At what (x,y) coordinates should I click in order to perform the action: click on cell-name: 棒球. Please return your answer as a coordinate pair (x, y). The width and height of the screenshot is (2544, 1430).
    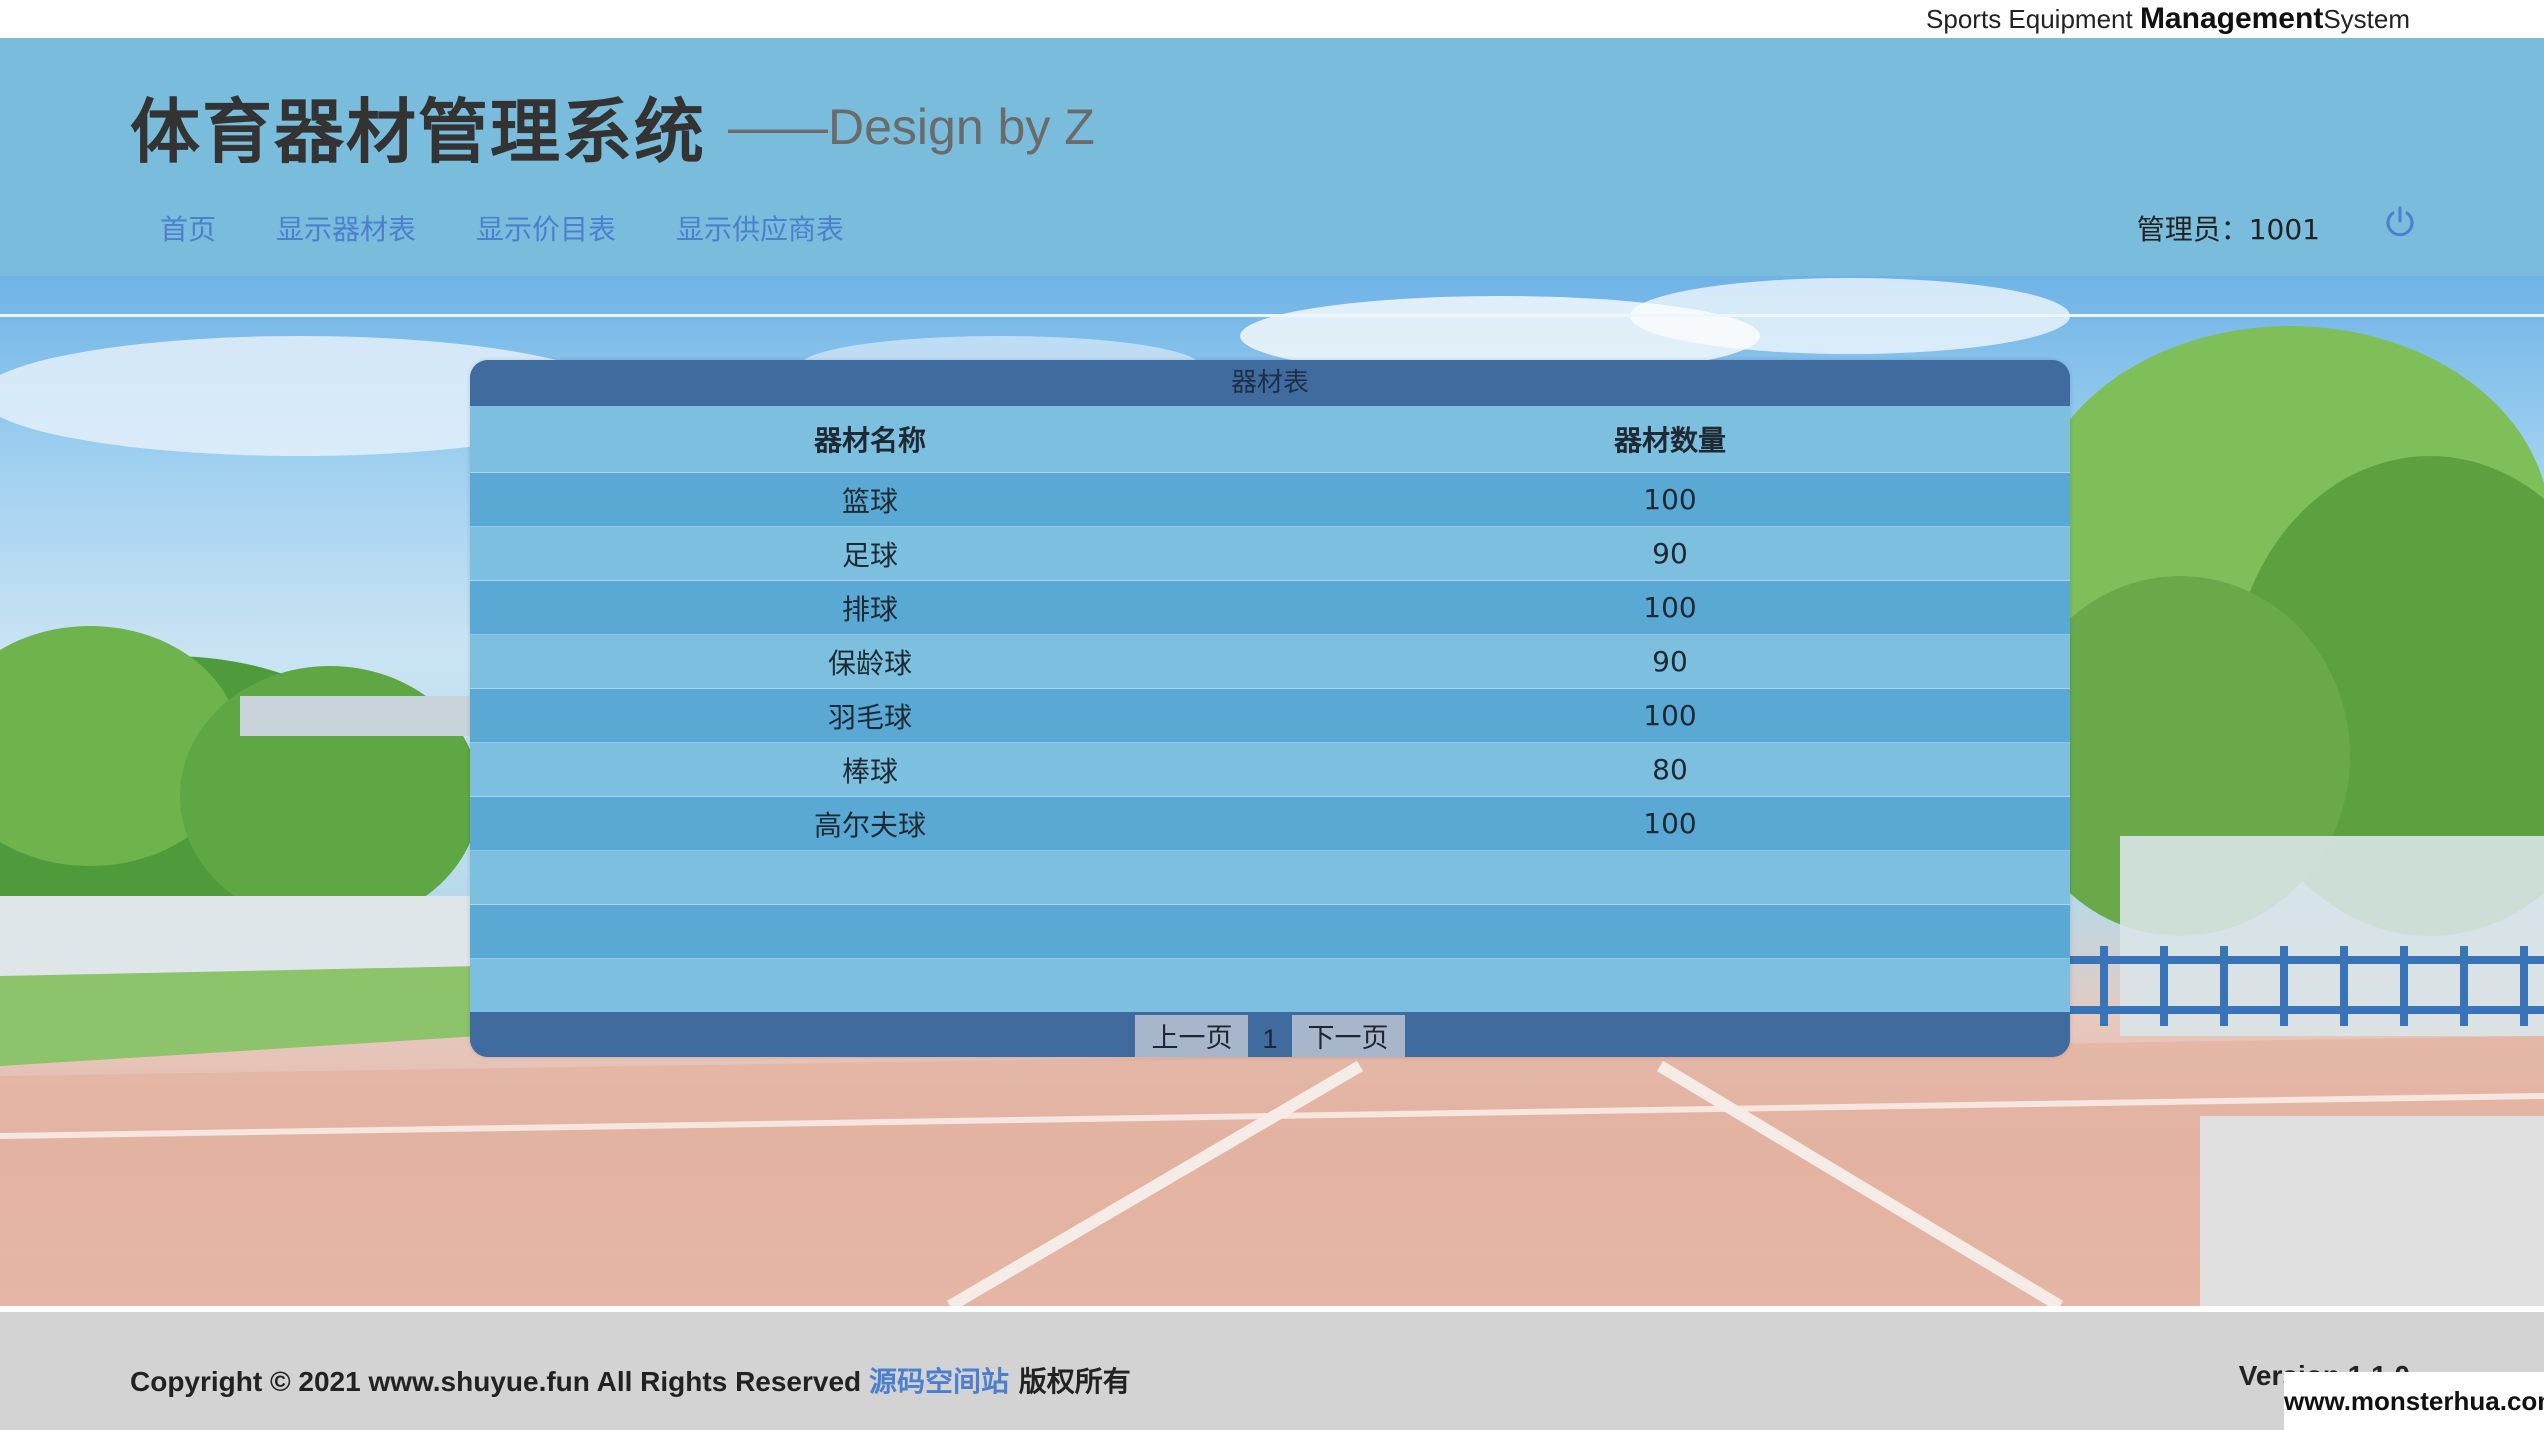
    Looking at the image, I should click on (869, 771).